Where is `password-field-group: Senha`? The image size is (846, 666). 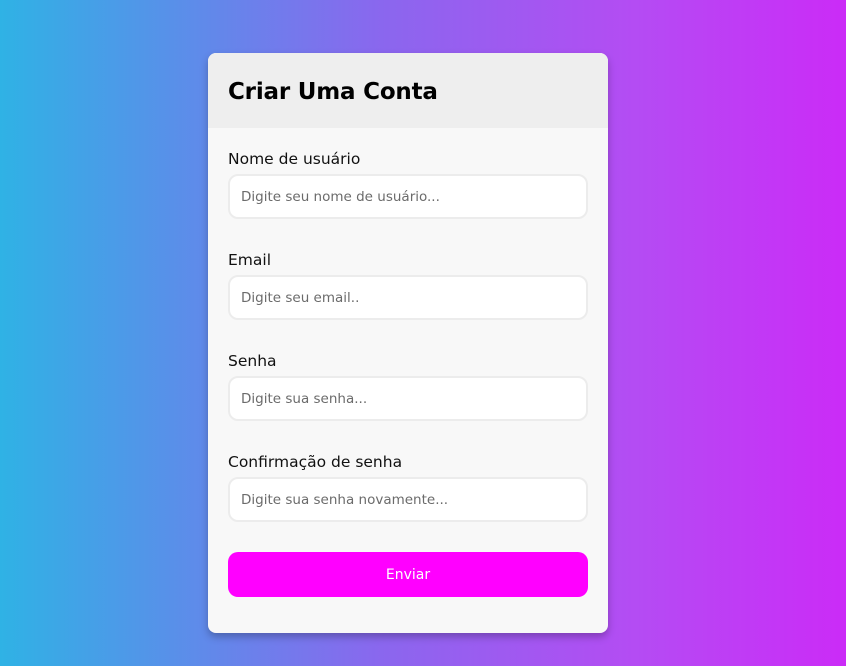 password-field-group: Senha is located at coordinates (408, 385).